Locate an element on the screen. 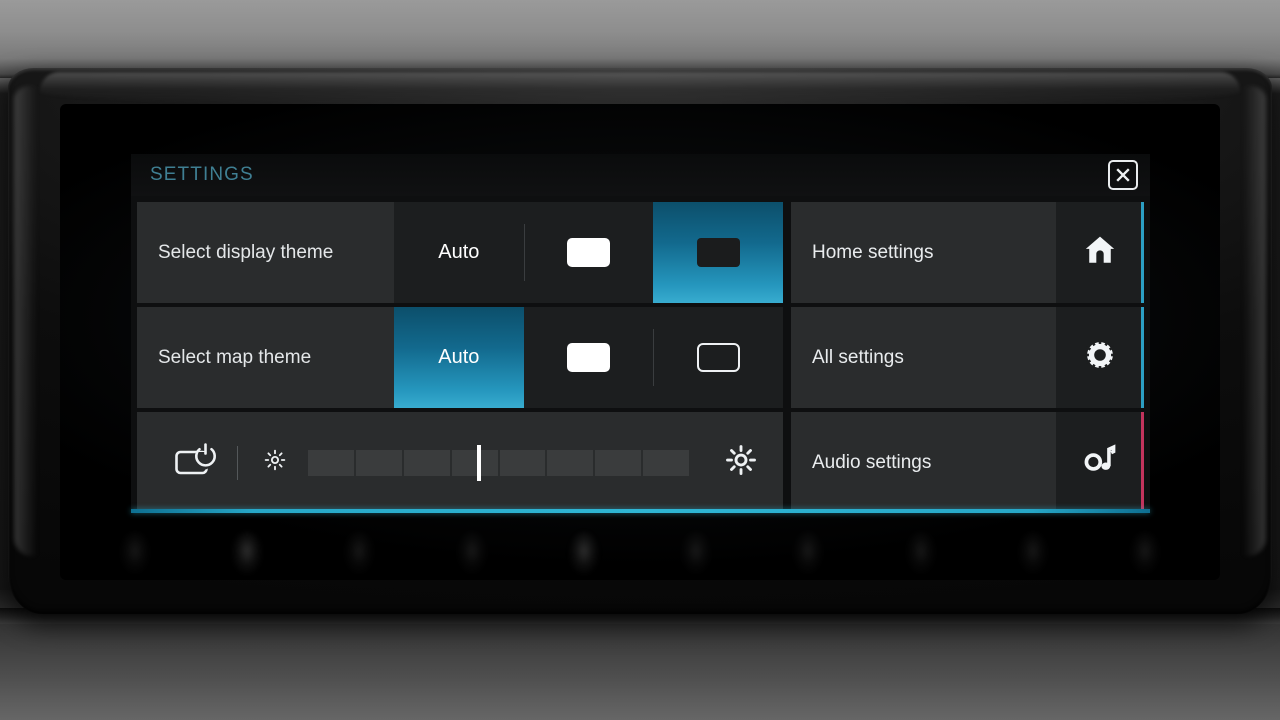  dark-rect-icon is located at coordinates (718, 252).